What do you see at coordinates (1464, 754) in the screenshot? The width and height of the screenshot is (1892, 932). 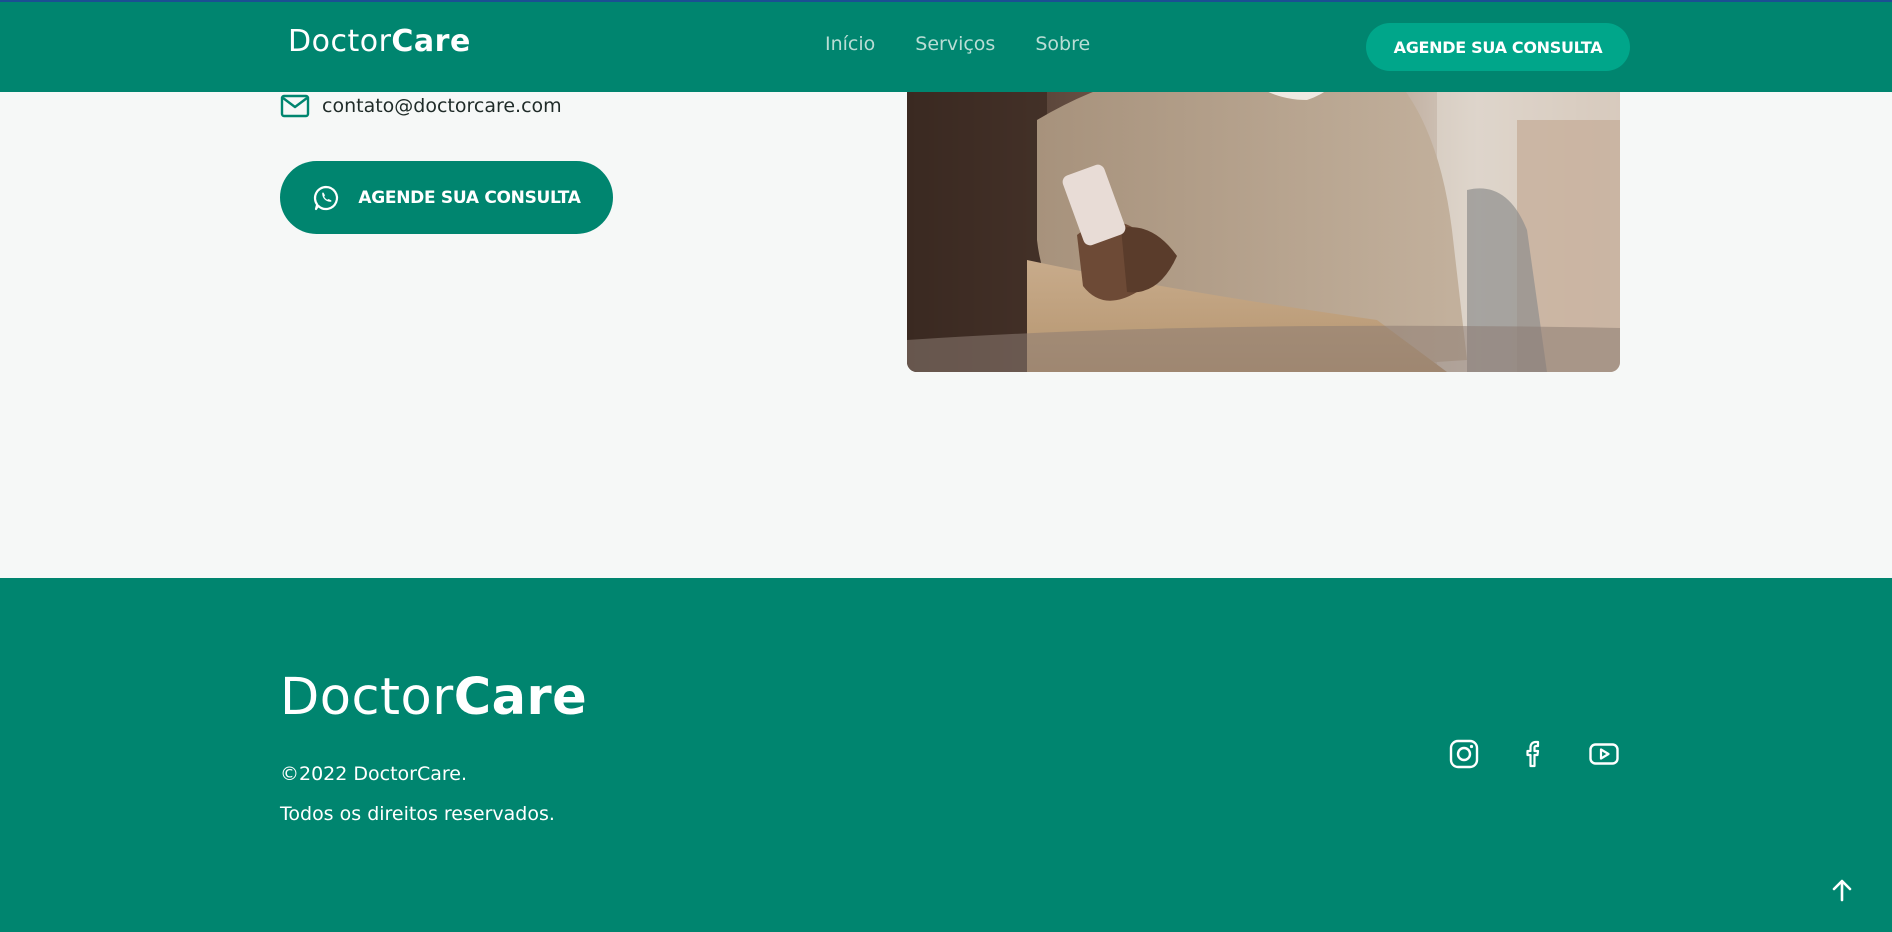 I see `instagram-icon` at bounding box center [1464, 754].